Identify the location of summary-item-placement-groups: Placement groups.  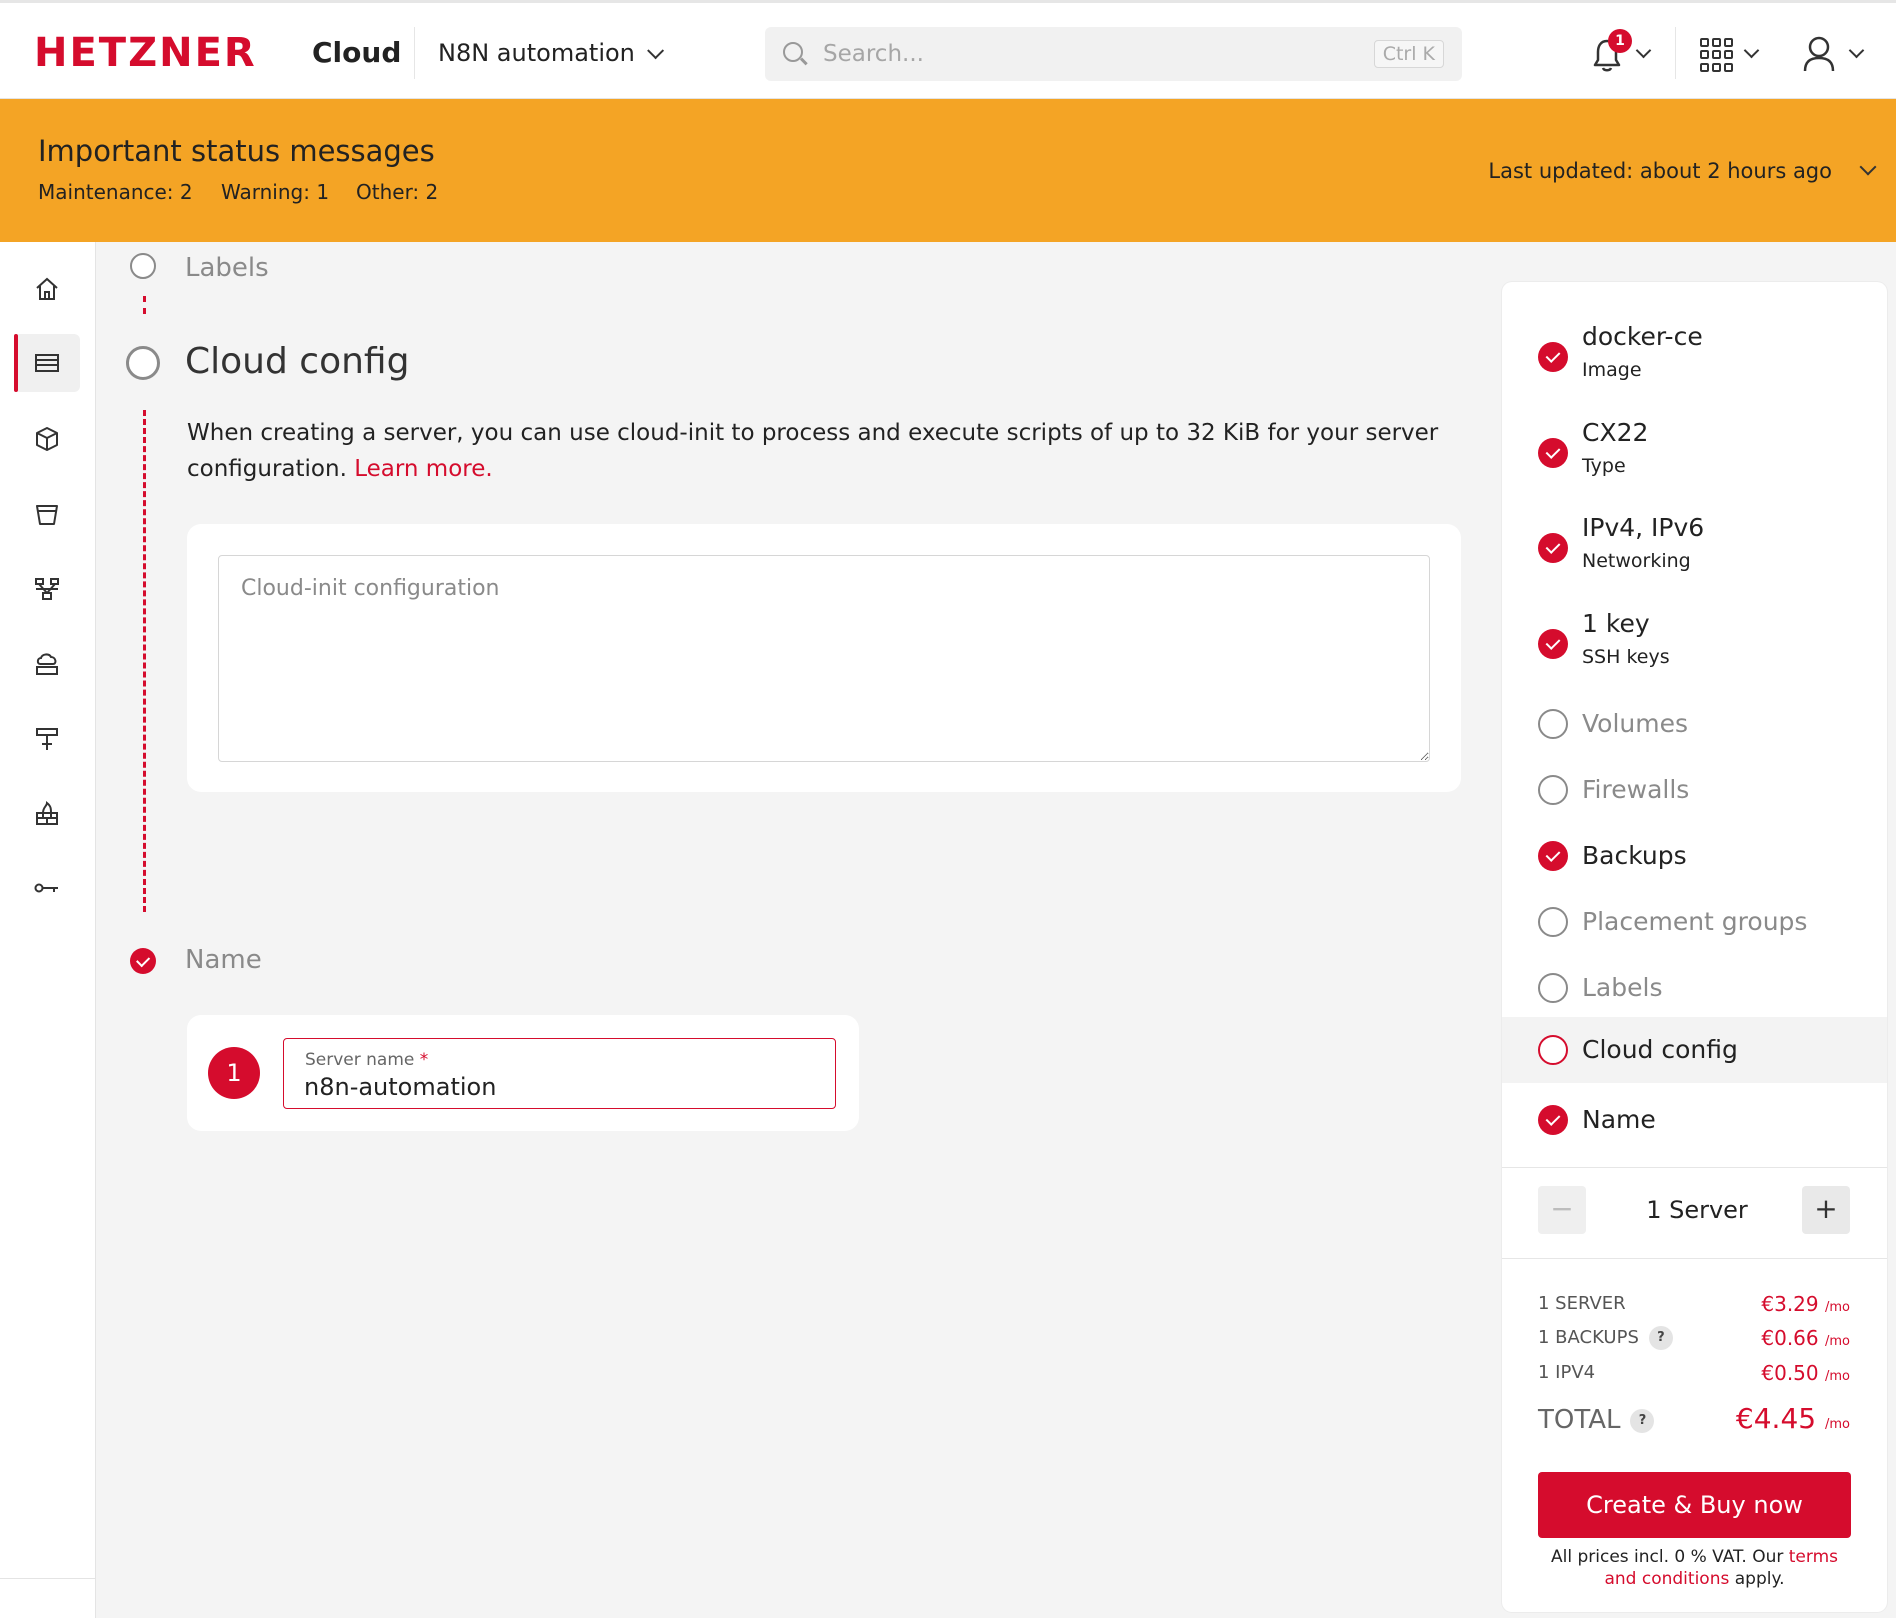
(1694, 922).